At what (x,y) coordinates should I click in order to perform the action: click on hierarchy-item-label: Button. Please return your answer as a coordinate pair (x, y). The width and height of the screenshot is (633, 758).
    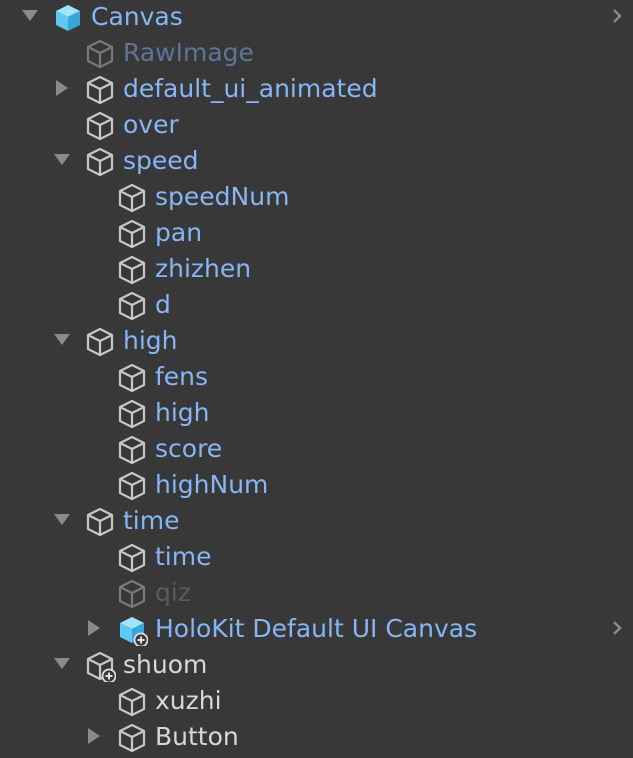
    Looking at the image, I should click on (197, 736).